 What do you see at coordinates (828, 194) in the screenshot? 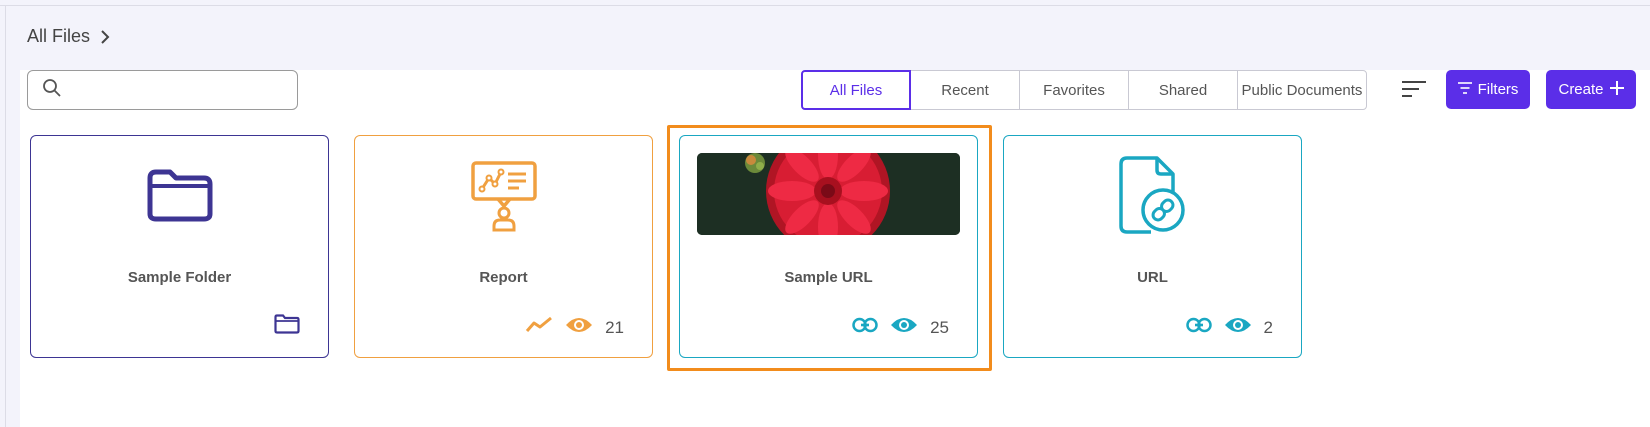
I see `image-thumbnail` at bounding box center [828, 194].